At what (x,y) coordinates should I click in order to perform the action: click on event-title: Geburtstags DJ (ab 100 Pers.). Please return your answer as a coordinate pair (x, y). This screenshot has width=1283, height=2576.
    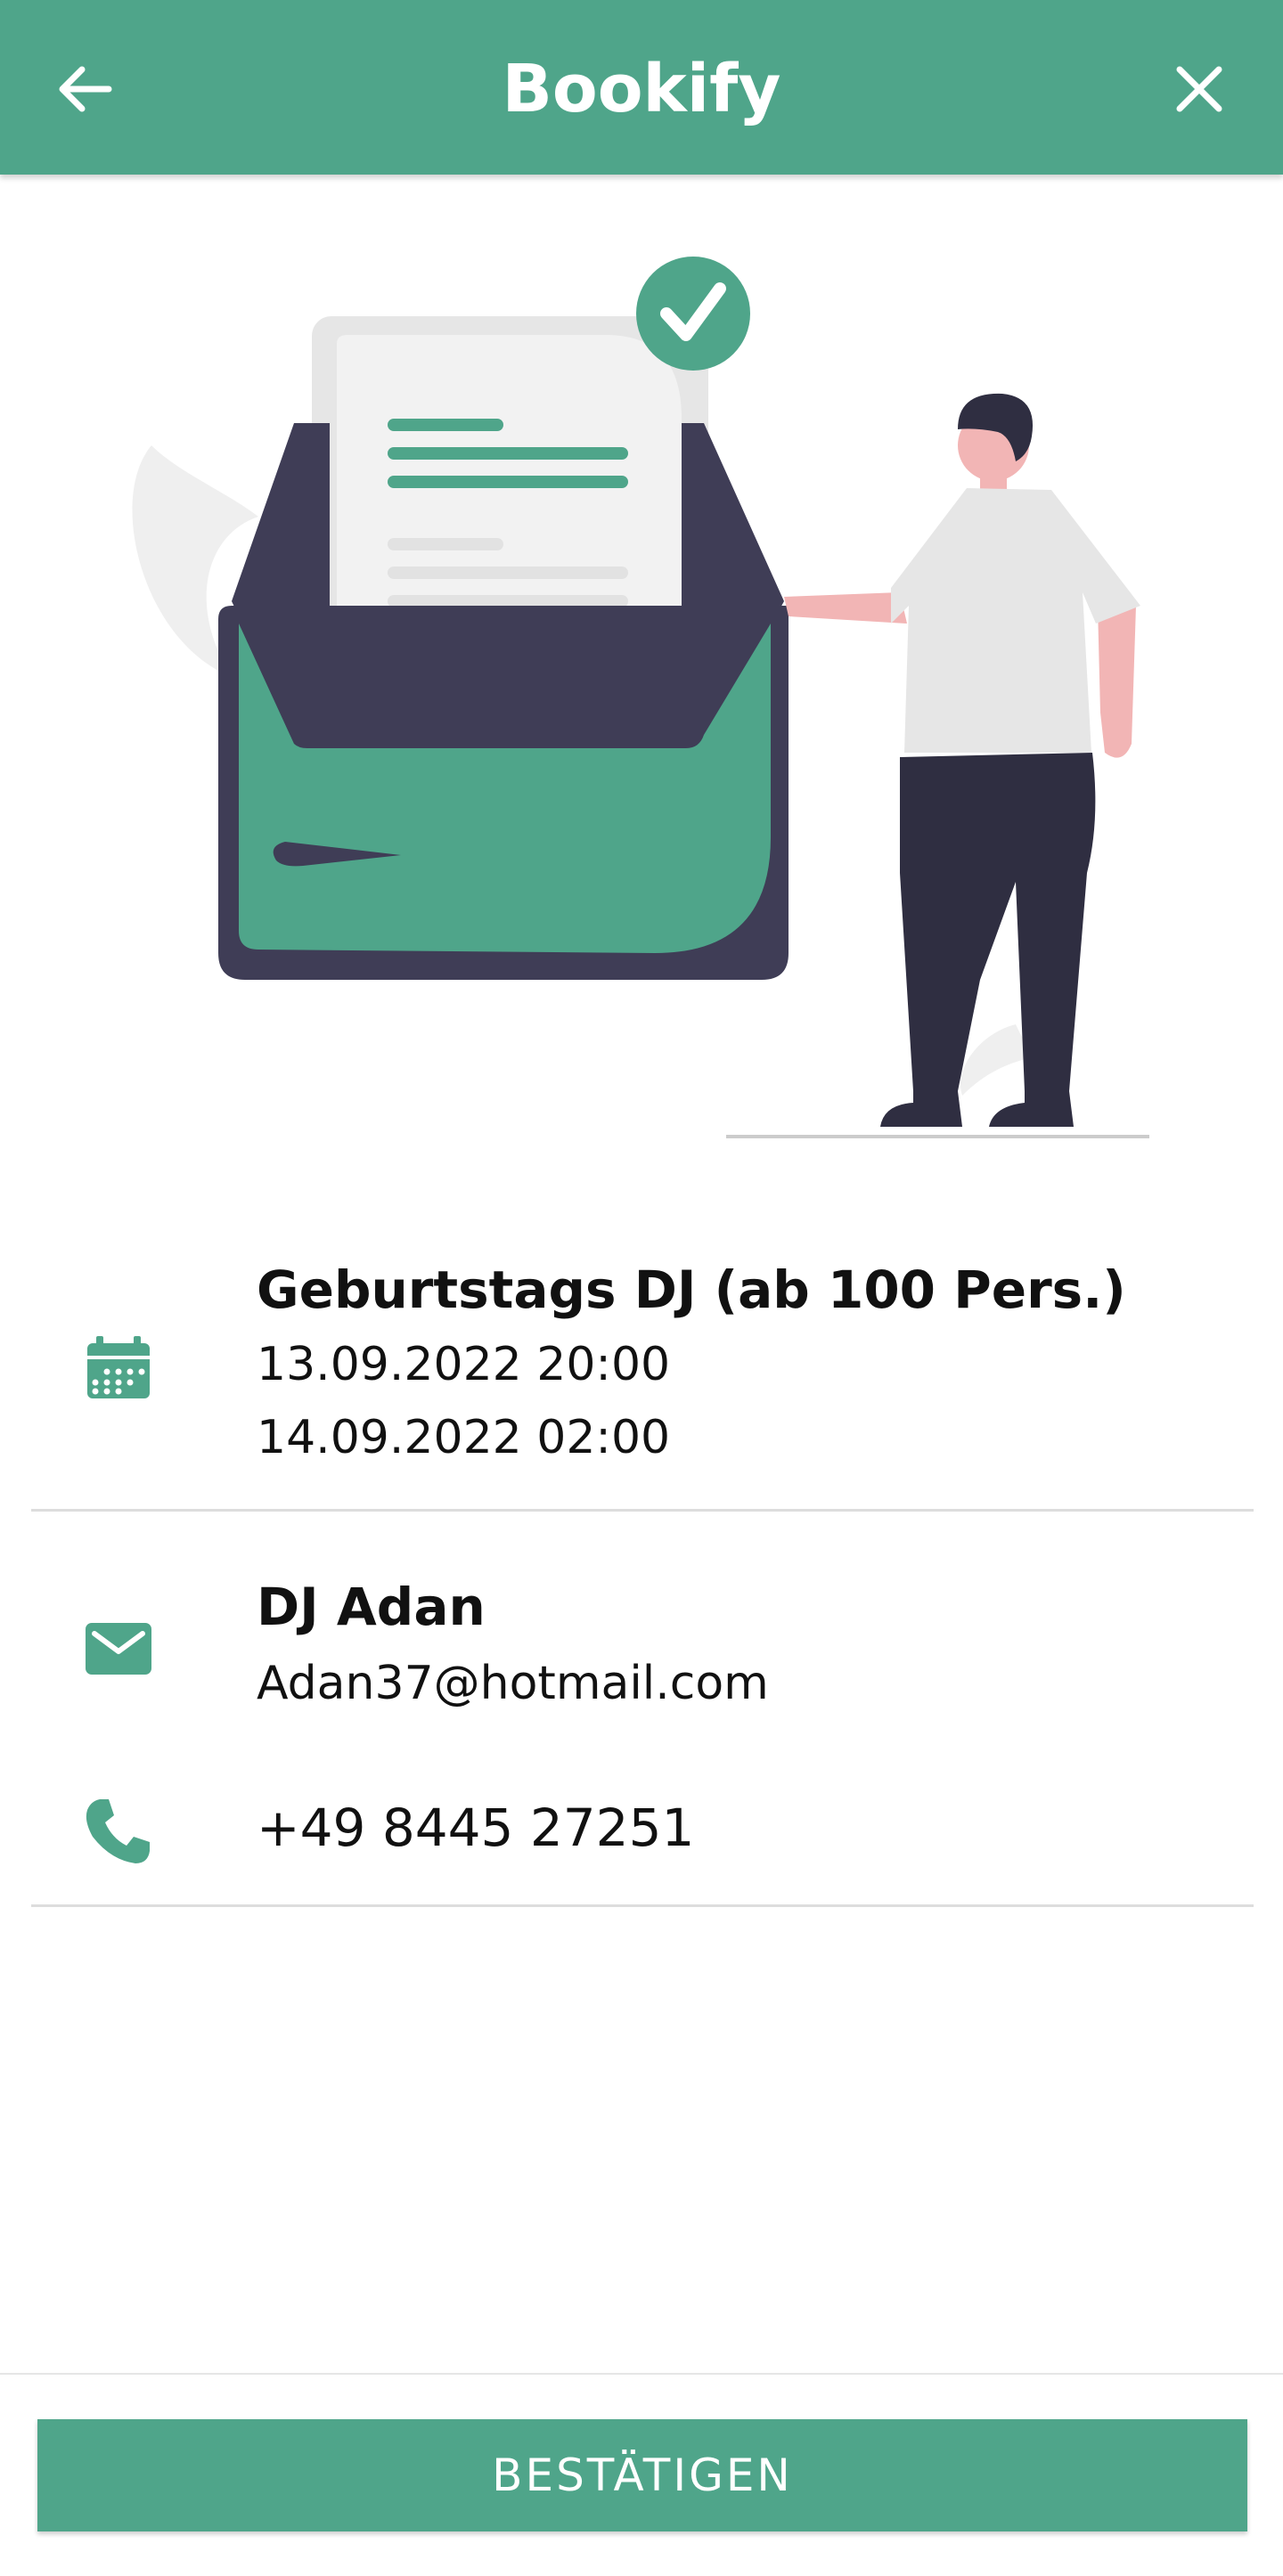
    Looking at the image, I should click on (691, 1289).